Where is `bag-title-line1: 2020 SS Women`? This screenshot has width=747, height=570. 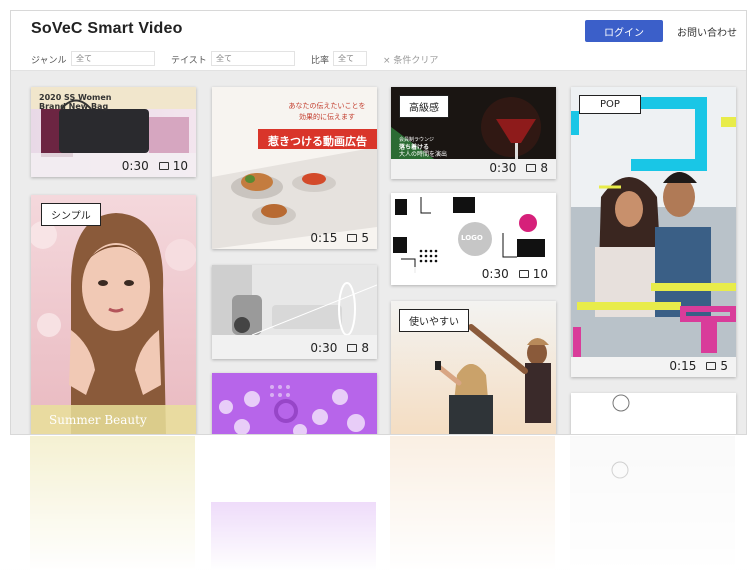 bag-title-line1: 2020 SS Women is located at coordinates (75, 97).